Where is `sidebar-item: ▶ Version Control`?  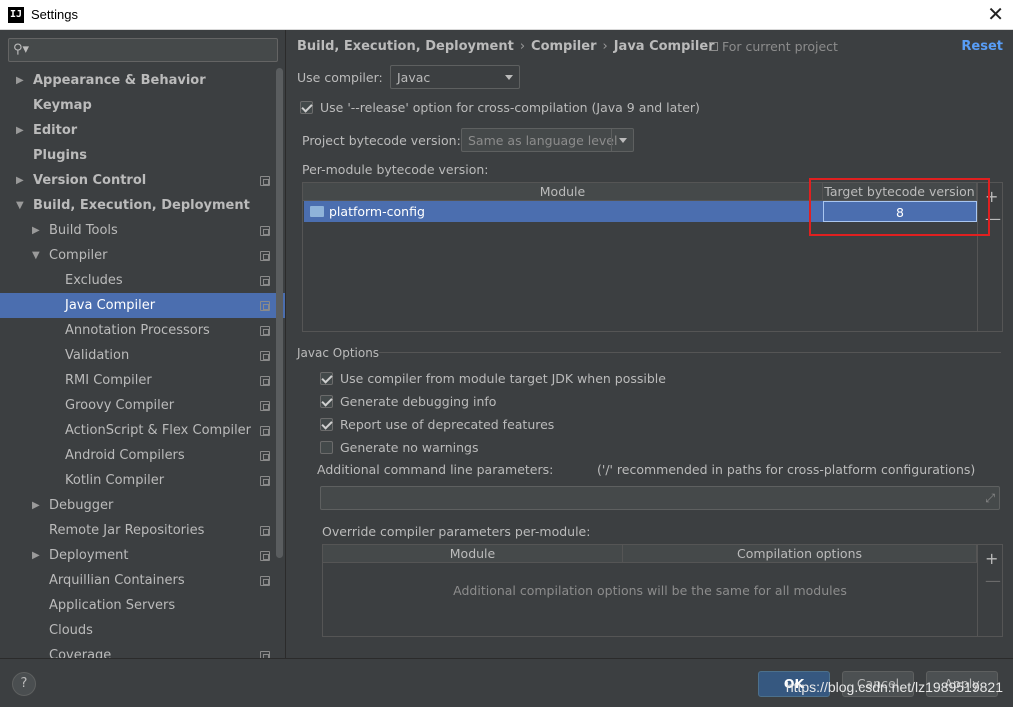
sidebar-item: ▶ Version Control is located at coordinates (142, 180).